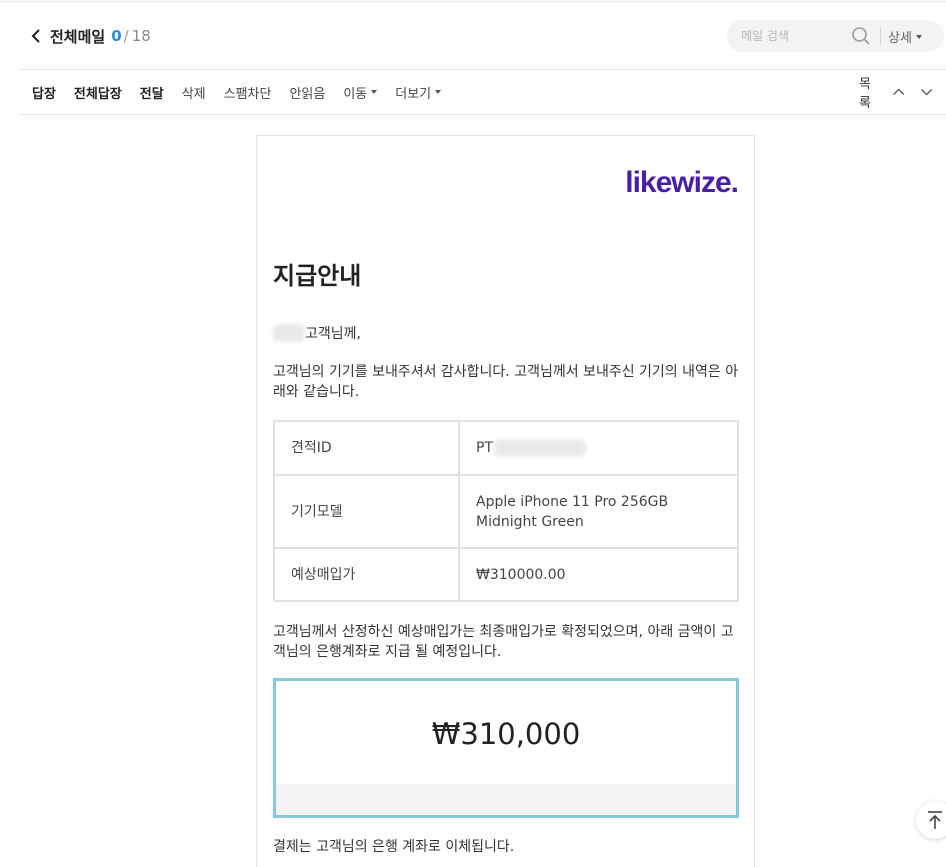 Image resolution: width=946 pixels, height=867 pixels. I want to click on reply-all-button: 전체답장, so click(98, 92).